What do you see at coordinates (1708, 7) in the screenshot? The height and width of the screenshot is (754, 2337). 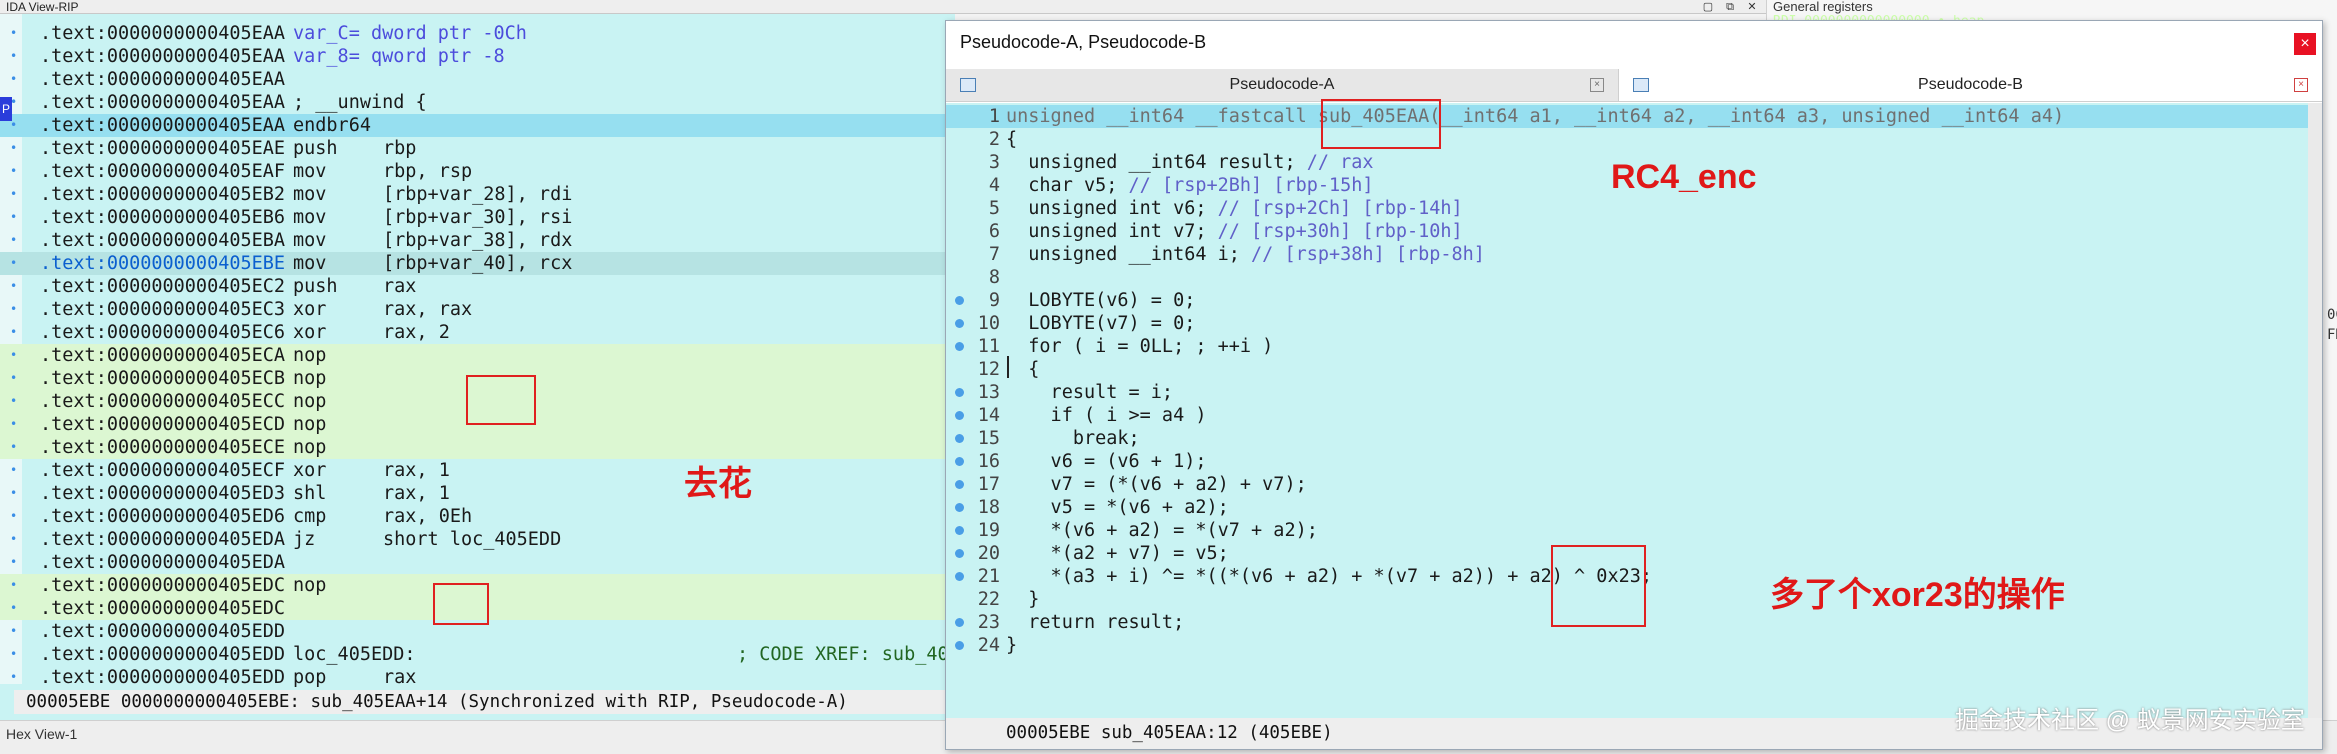 I see `window-restore-icon: ▢` at bounding box center [1708, 7].